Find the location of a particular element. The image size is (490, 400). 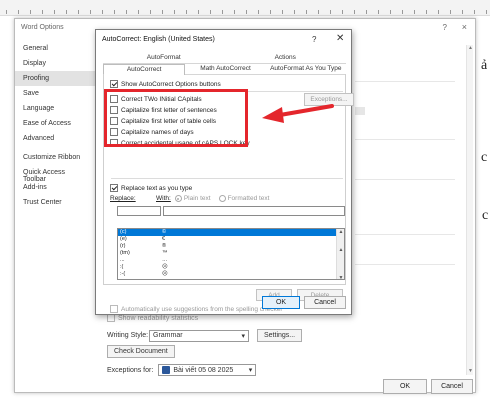

readability-label: Show readability statistics is located at coordinates (158, 318).